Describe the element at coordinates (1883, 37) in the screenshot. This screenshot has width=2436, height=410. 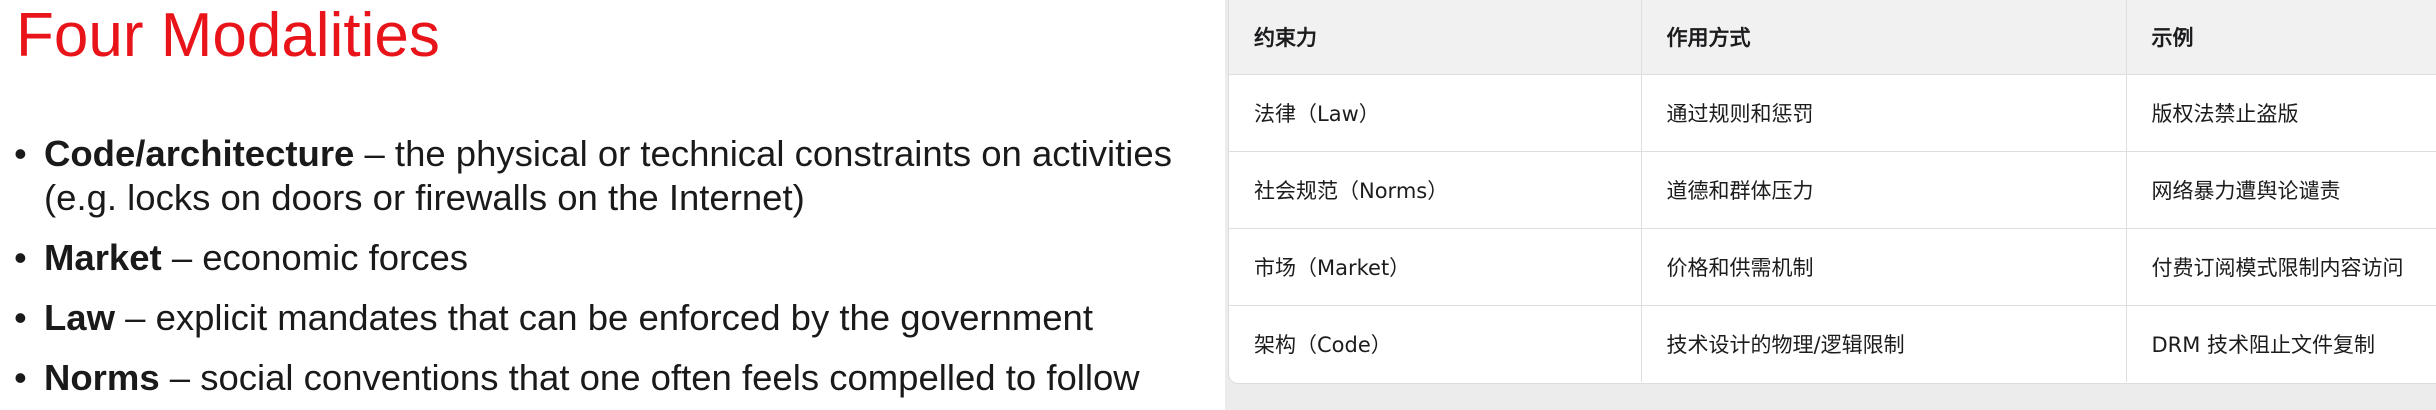
I see `column-header-mechanism: 作用方式` at that location.